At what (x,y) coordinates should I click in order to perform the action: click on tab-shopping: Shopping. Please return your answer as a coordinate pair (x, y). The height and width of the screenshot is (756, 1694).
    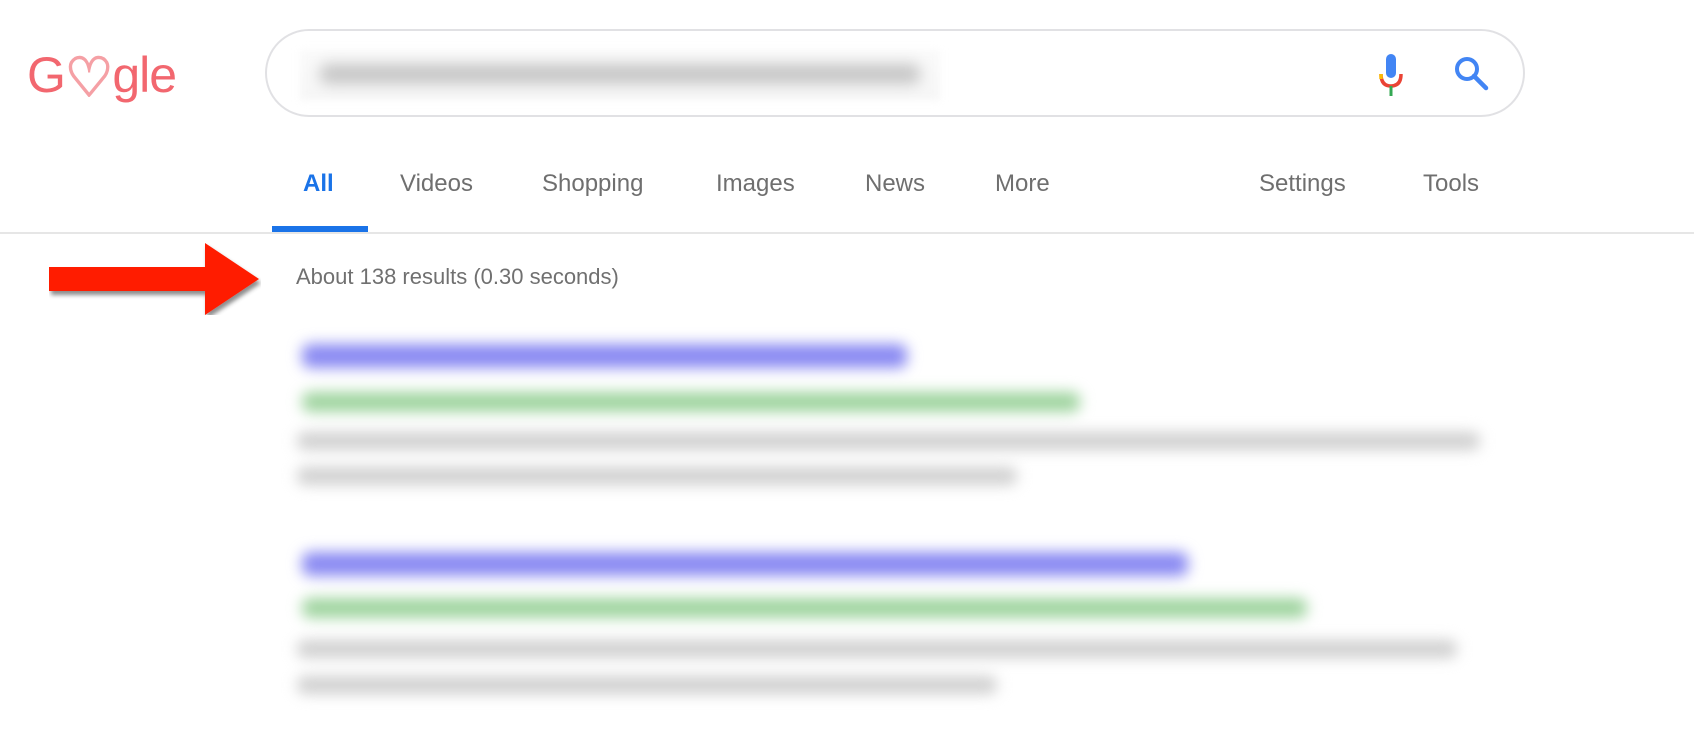
    Looking at the image, I should click on (592, 184).